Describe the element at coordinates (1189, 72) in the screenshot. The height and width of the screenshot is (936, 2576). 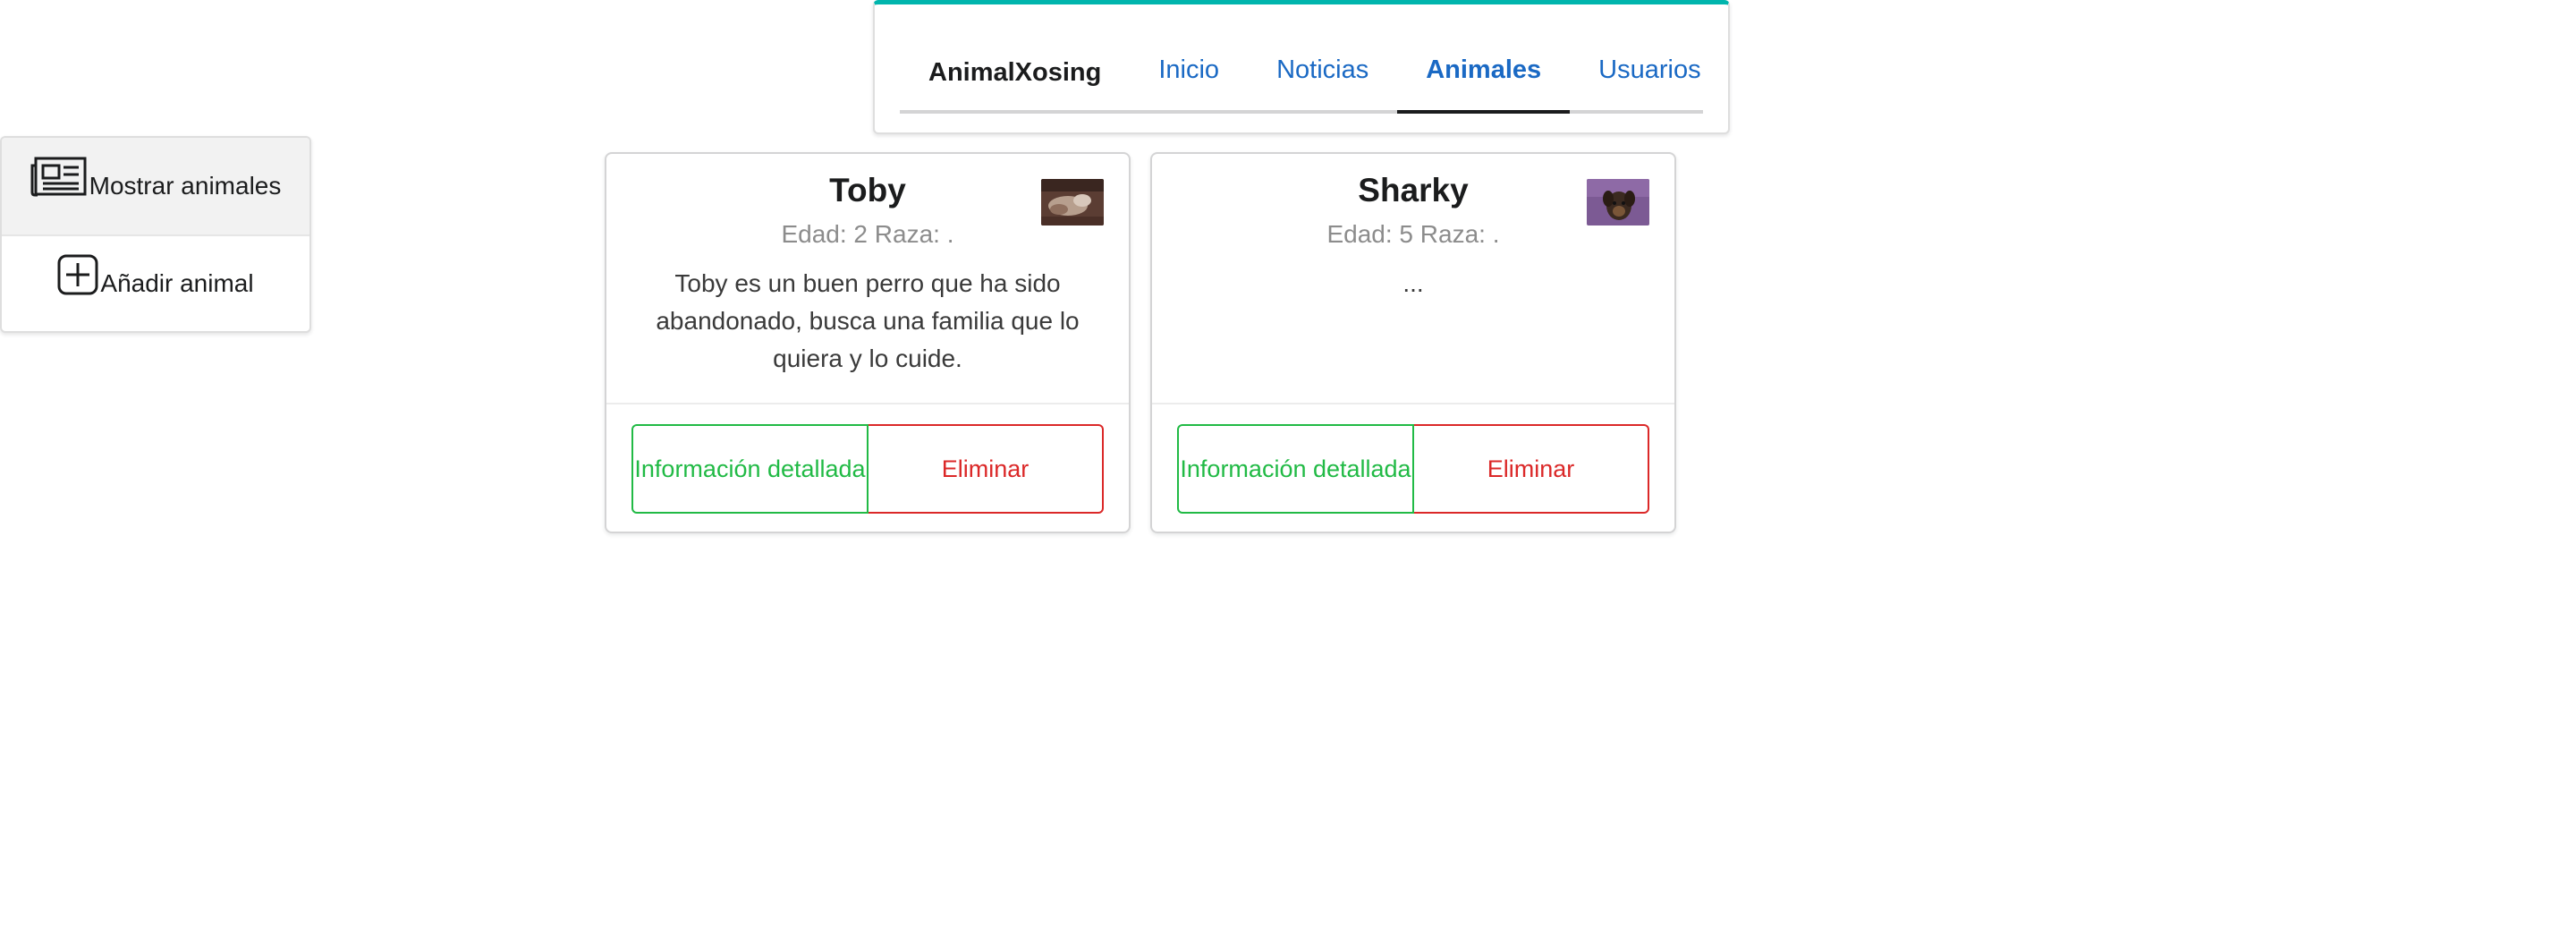
I see `nav-item-inicio: Inicio` at that location.